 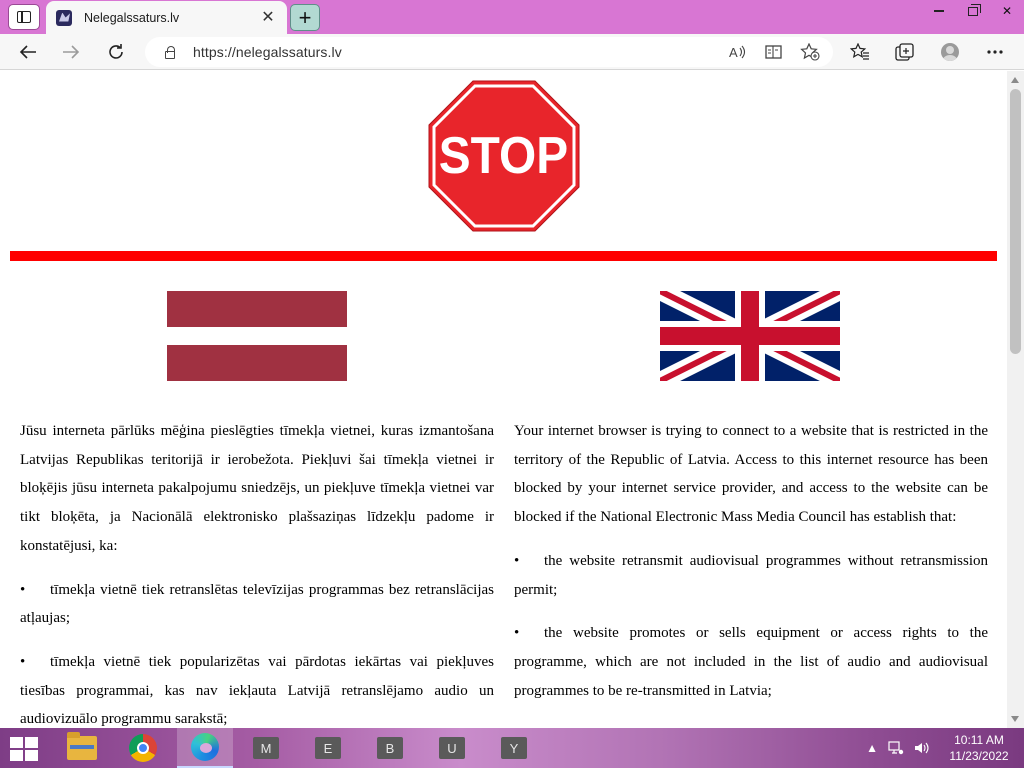 I want to click on profile-button, so click(x=950, y=52).